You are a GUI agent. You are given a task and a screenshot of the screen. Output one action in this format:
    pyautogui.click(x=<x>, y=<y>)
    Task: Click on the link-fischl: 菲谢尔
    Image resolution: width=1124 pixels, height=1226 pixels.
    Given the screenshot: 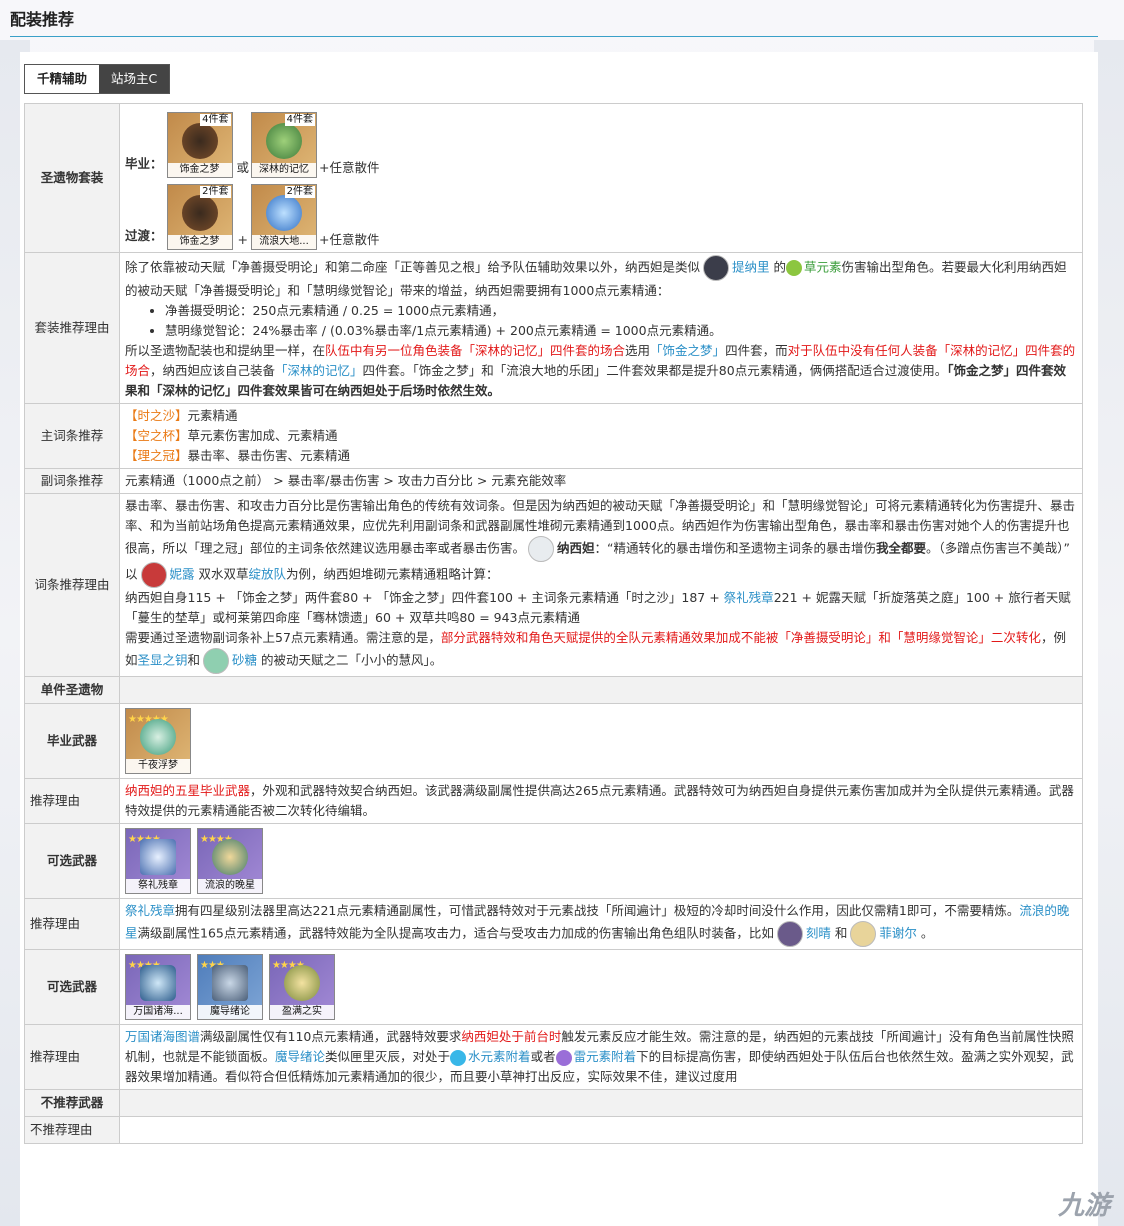 What is the action you would take?
    pyautogui.click(x=898, y=933)
    